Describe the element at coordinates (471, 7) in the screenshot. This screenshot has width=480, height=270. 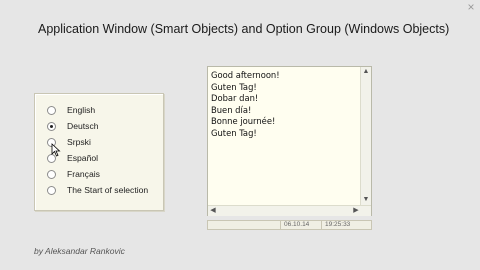
I see `close-icon: ×` at that location.